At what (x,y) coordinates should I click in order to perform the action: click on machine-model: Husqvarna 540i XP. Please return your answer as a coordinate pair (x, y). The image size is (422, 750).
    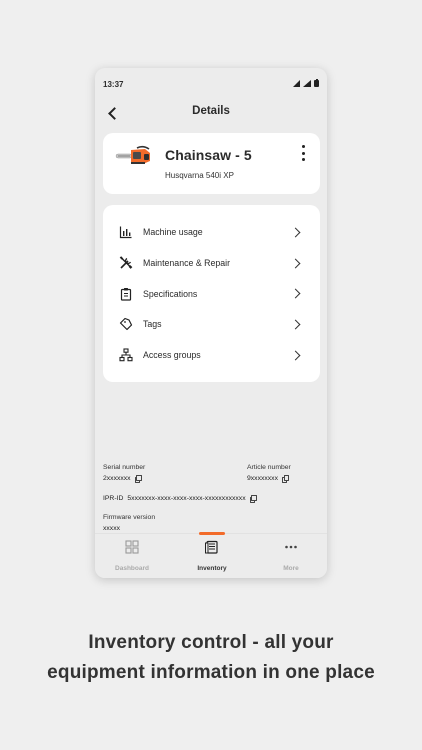
    Looking at the image, I should click on (199, 175).